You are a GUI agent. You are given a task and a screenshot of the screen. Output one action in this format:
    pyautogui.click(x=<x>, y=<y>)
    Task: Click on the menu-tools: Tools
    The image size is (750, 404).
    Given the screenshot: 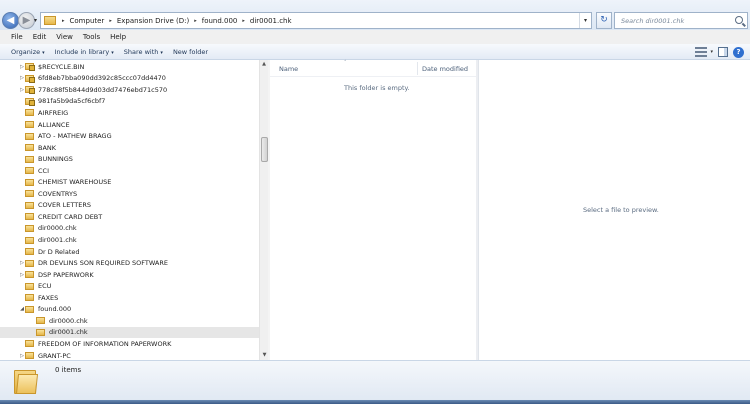 What is the action you would take?
    pyautogui.click(x=91, y=37)
    